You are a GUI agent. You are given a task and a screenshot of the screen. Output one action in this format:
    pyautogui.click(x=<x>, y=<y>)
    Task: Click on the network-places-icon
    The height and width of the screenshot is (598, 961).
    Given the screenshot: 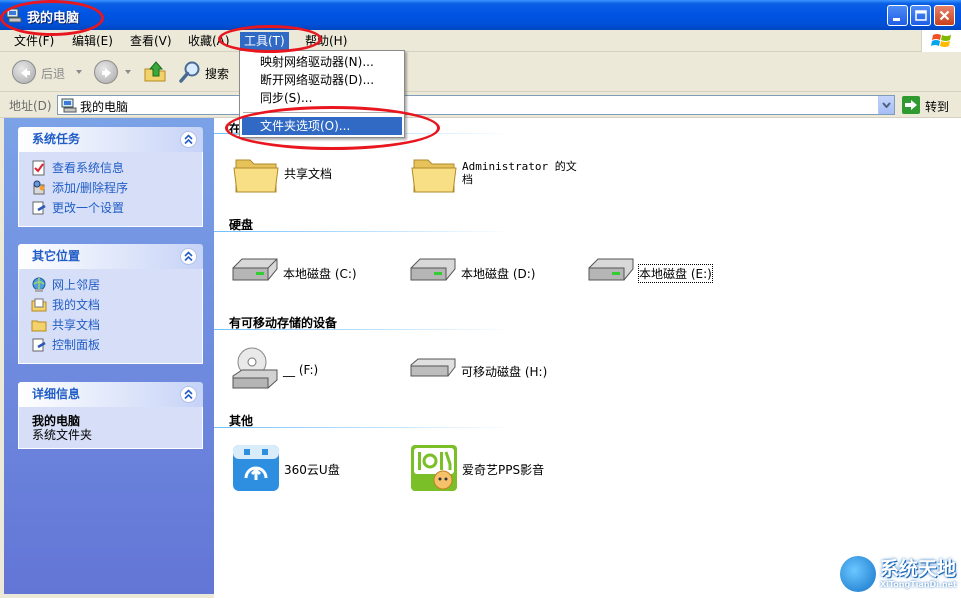 What is the action you would take?
    pyautogui.click(x=39, y=284)
    